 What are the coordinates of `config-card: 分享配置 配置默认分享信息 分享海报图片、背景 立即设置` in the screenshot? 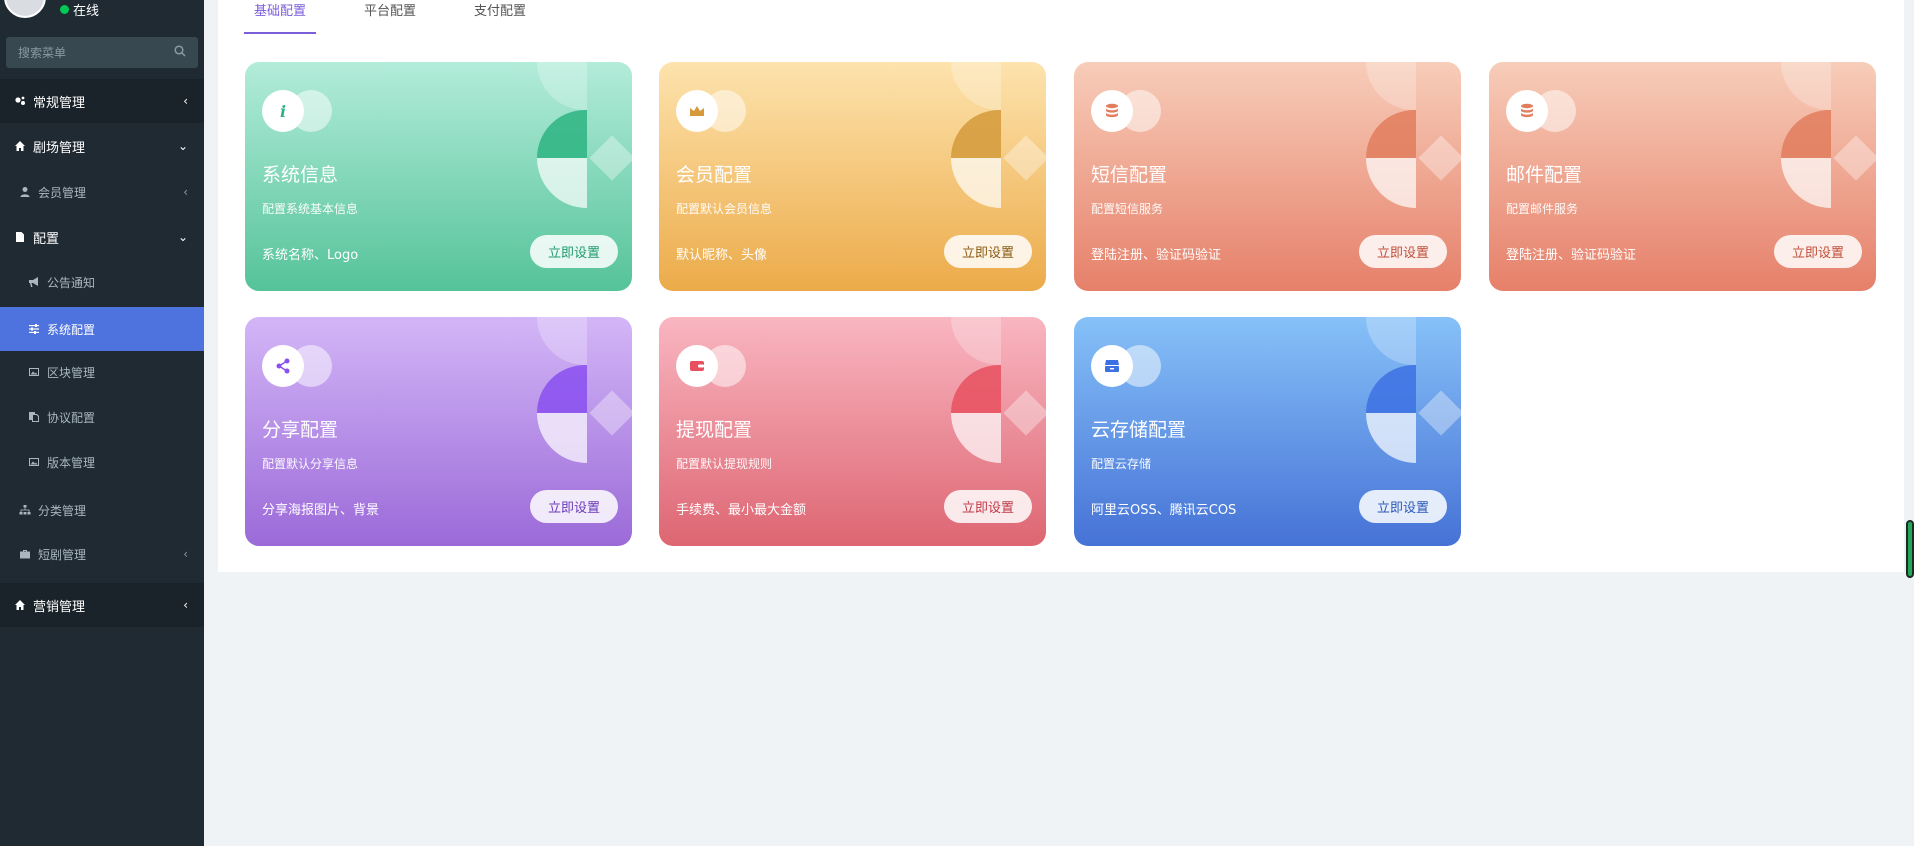 It's located at (438, 431).